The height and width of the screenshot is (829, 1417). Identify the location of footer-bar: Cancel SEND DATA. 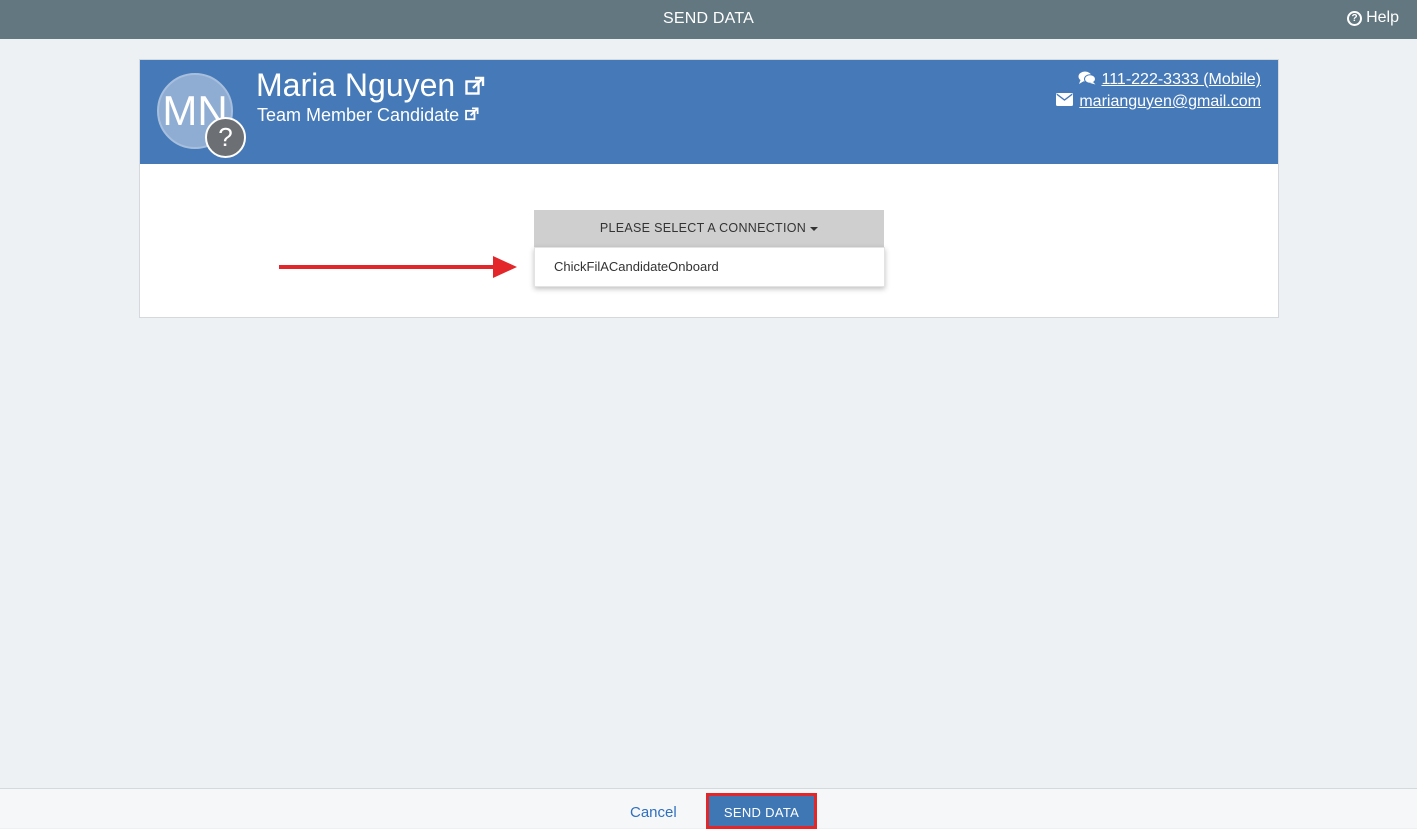
(708, 808).